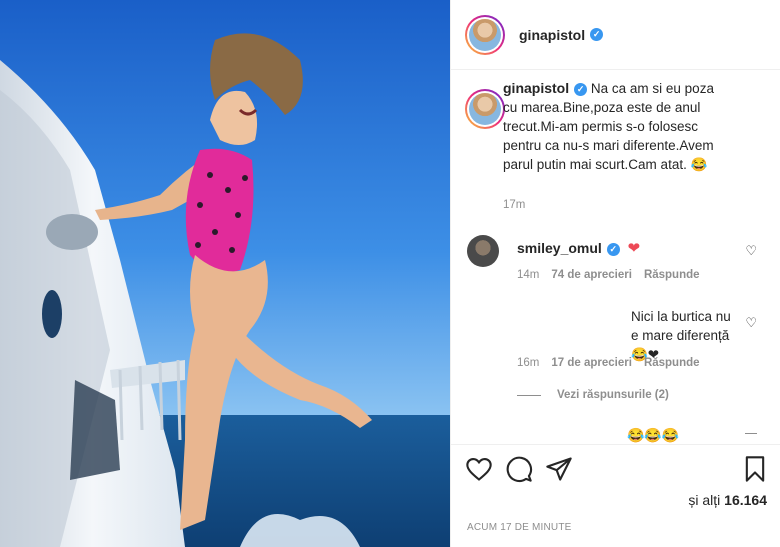  What do you see at coordinates (483, 251) in the screenshot?
I see `commenter-avatar` at bounding box center [483, 251].